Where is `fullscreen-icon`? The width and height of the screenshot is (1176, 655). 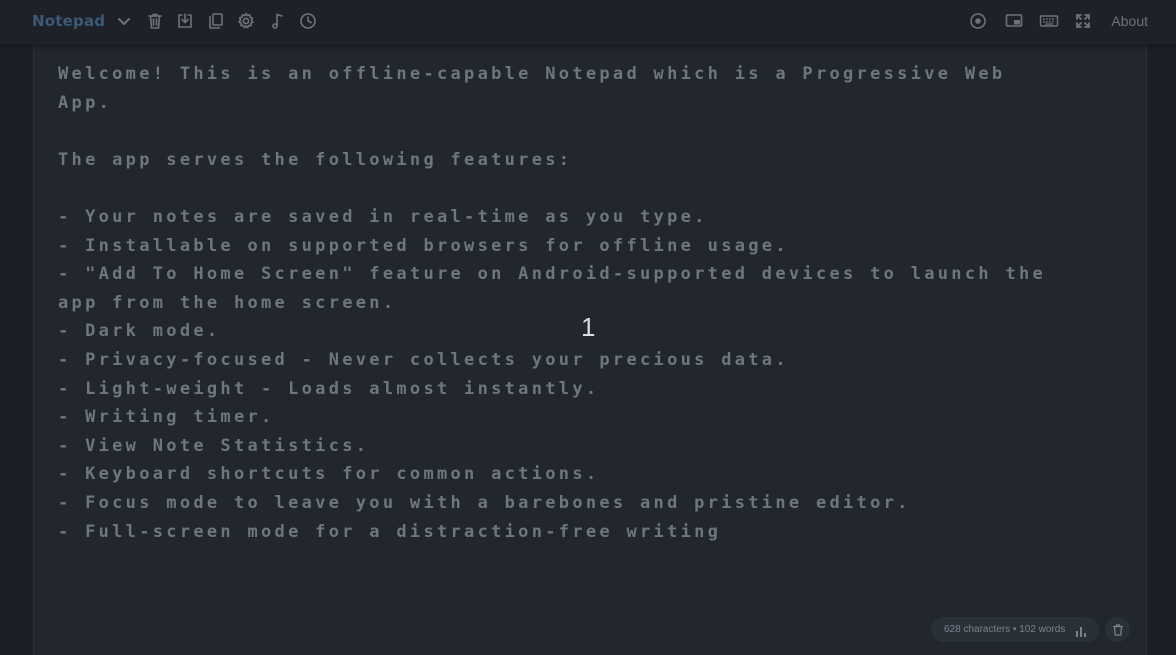
fullscreen-icon is located at coordinates (1083, 21).